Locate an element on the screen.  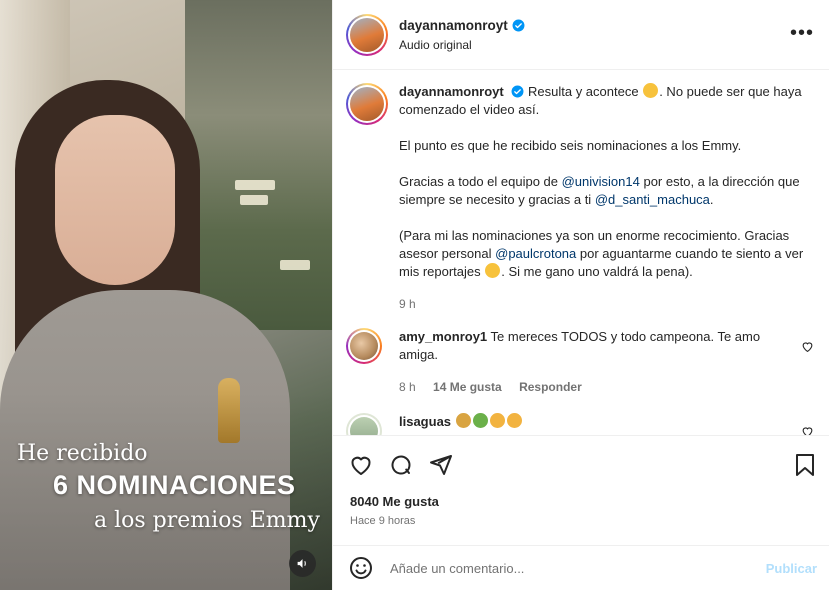
commenter-username: amy_monroy1 is located at coordinates (443, 336).